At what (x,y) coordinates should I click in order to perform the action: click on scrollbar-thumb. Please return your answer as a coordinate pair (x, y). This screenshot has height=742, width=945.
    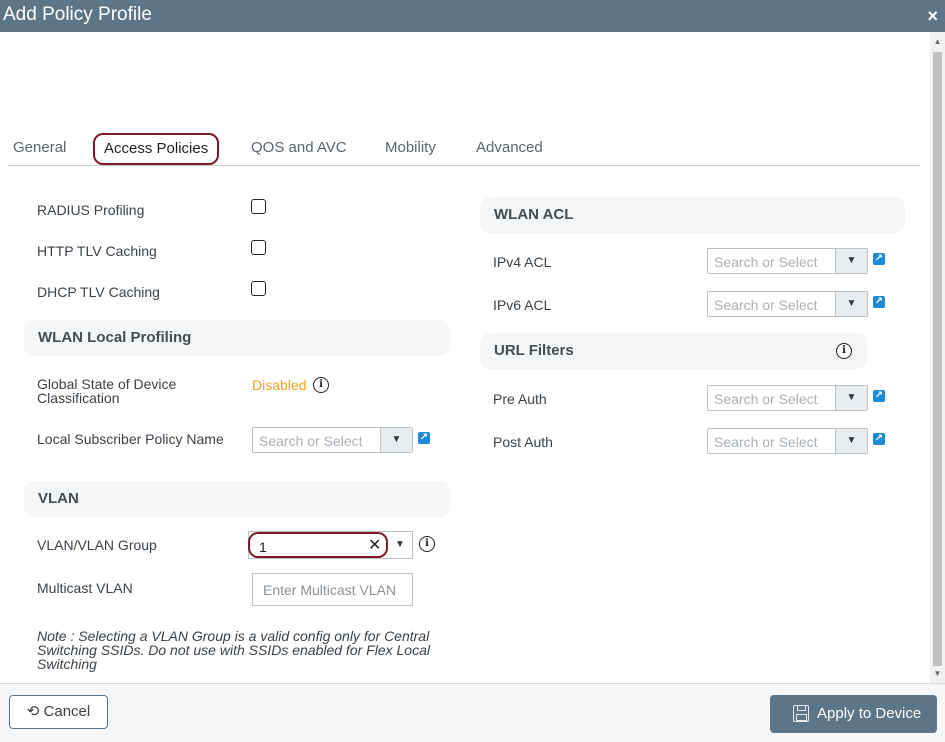
    Looking at the image, I should click on (937, 359).